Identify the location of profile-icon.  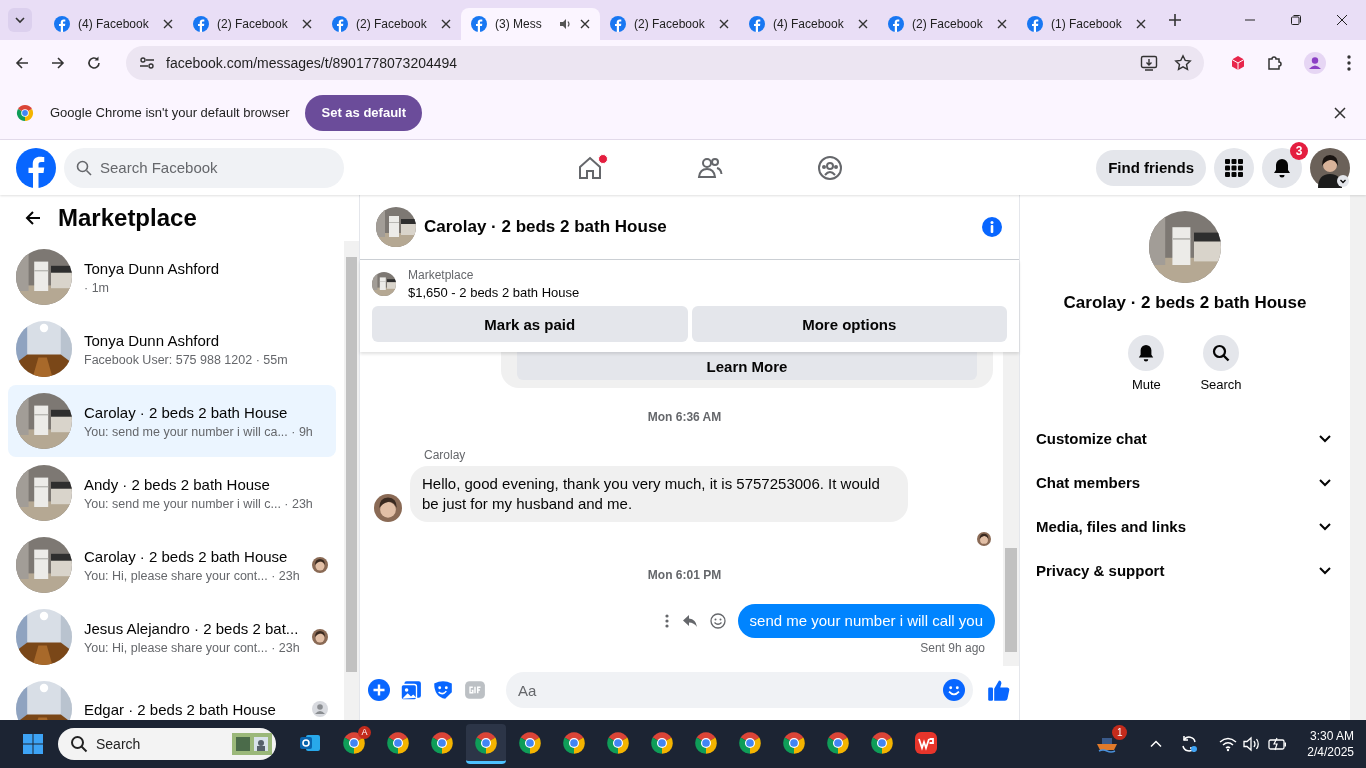
(1315, 63).